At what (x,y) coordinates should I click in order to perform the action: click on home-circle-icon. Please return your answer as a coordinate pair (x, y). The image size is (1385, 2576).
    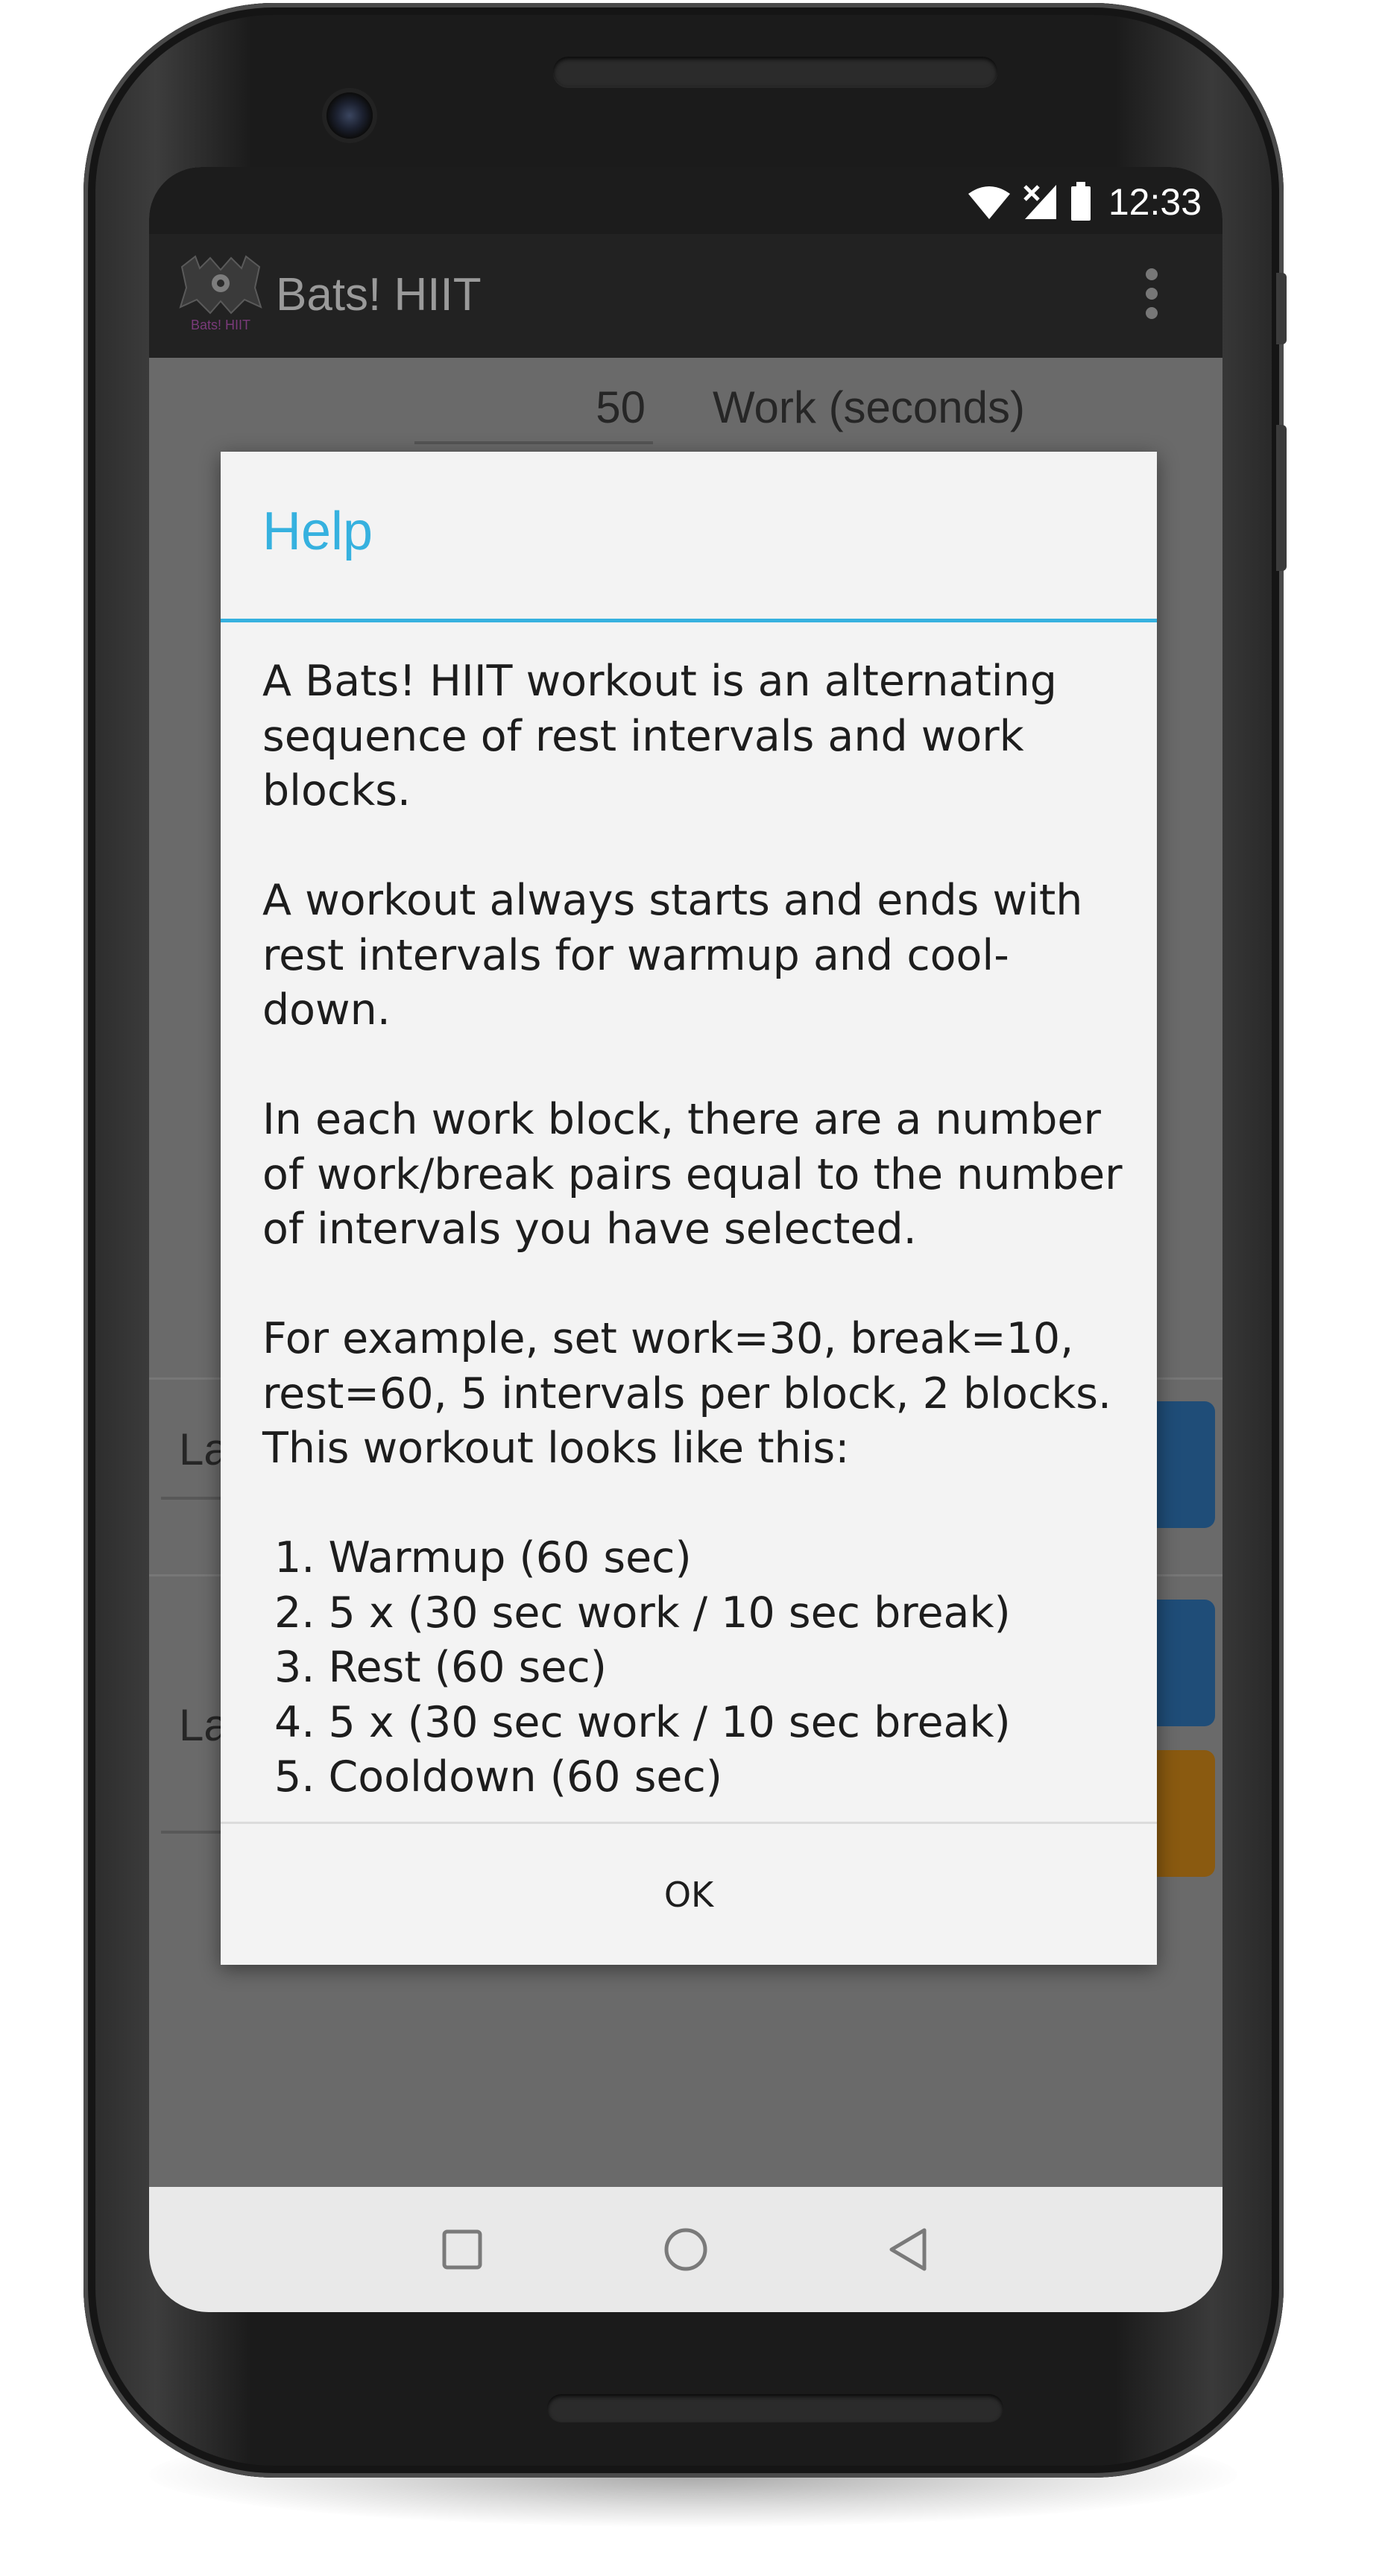
    Looking at the image, I should click on (686, 2249).